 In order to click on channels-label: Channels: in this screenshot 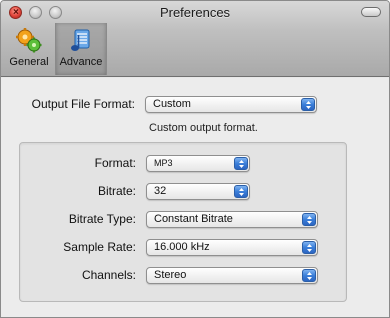, I will do `click(108, 275)`.